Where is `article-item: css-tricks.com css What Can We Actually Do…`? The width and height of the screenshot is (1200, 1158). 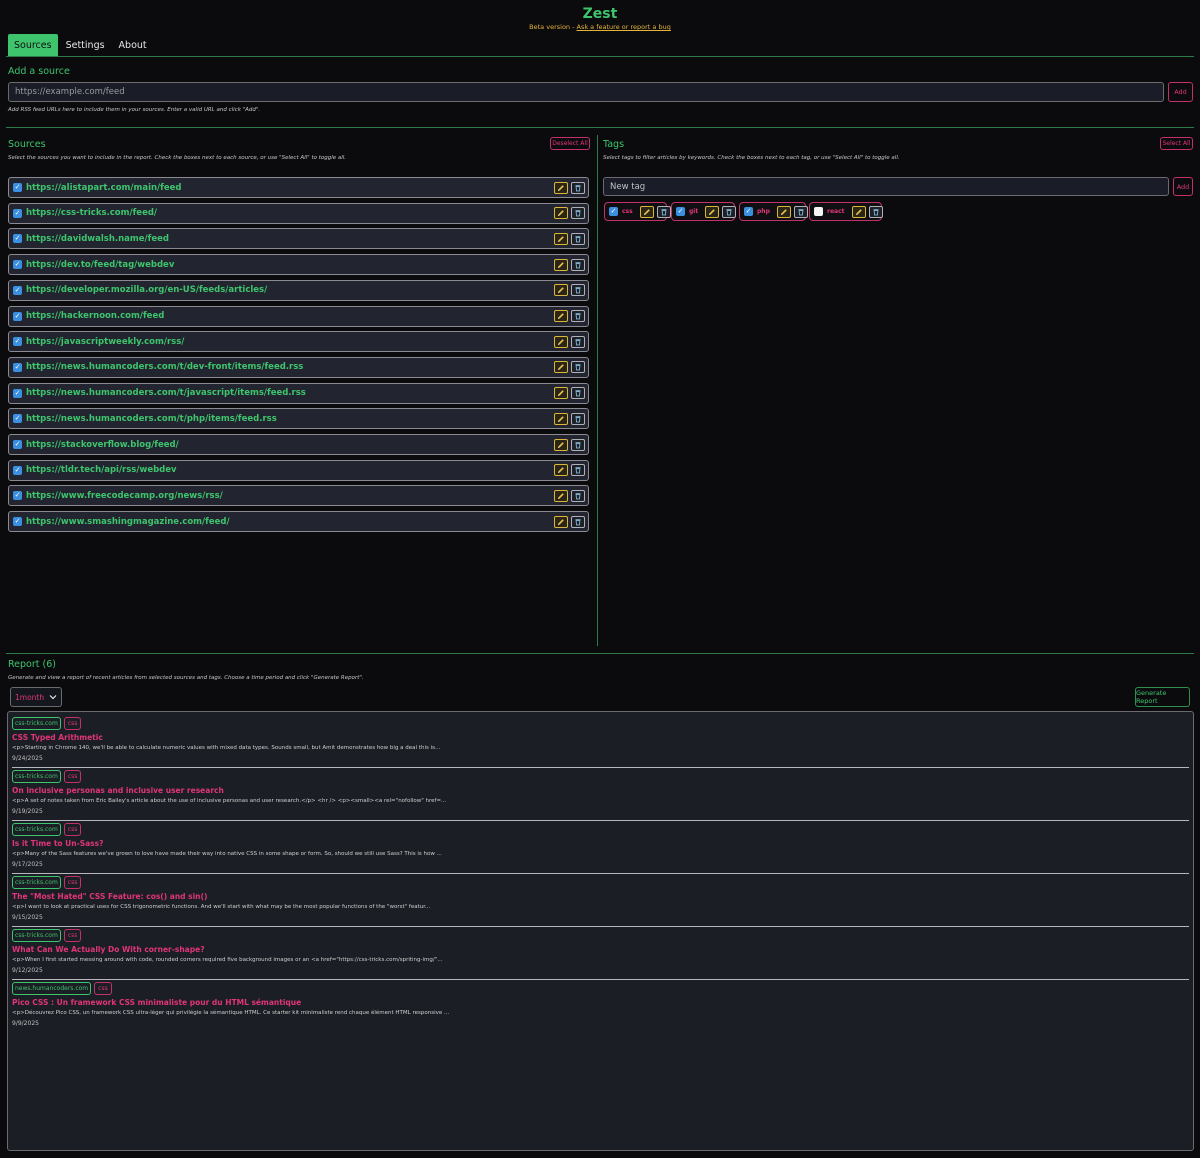
article-item: css-tricks.com css What Can We Actually Do… is located at coordinates (600, 952).